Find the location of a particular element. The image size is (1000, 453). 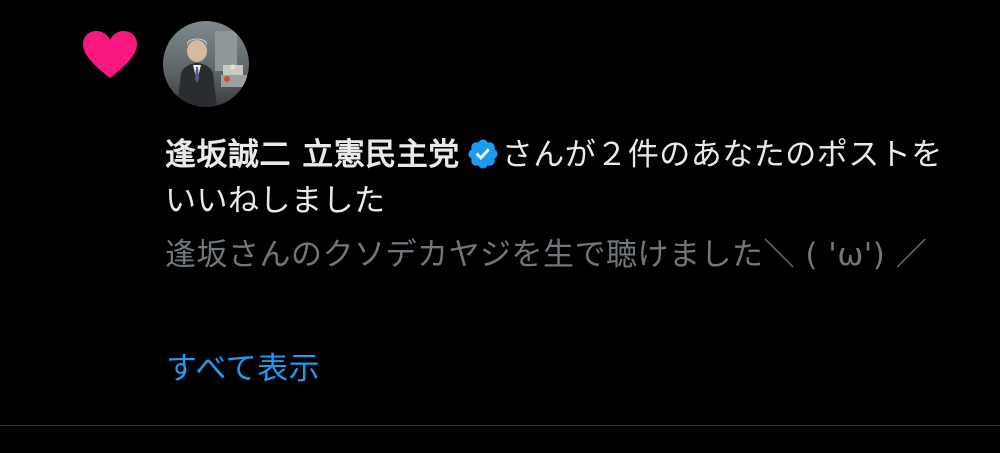

verified-badge-icon is located at coordinates (483, 154).